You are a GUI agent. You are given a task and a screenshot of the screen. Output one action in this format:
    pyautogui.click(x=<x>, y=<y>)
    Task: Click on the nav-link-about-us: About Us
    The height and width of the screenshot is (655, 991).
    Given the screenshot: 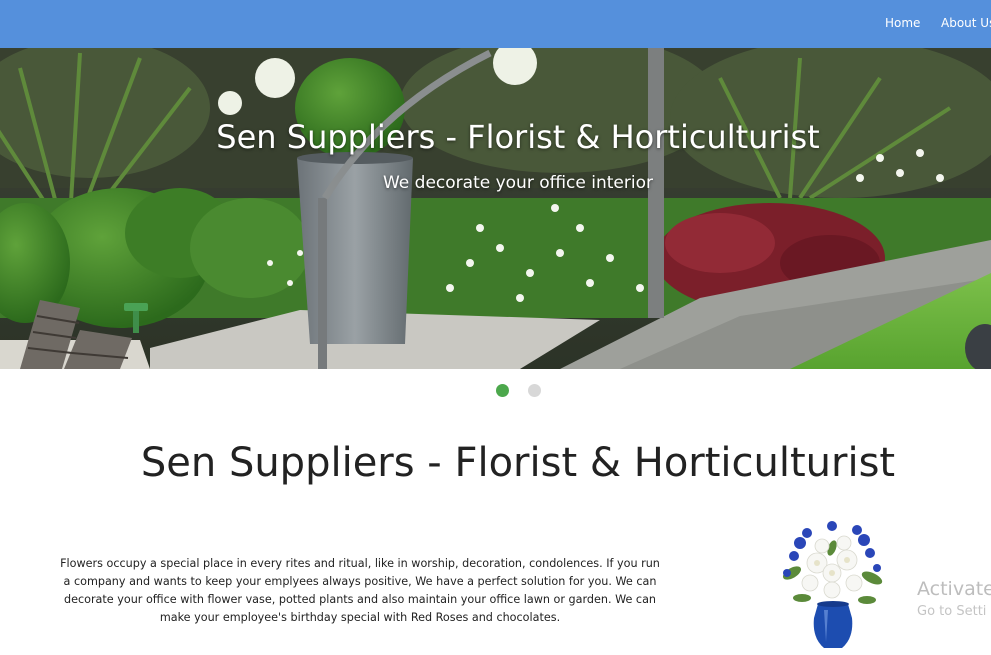 What is the action you would take?
    pyautogui.click(x=966, y=23)
    